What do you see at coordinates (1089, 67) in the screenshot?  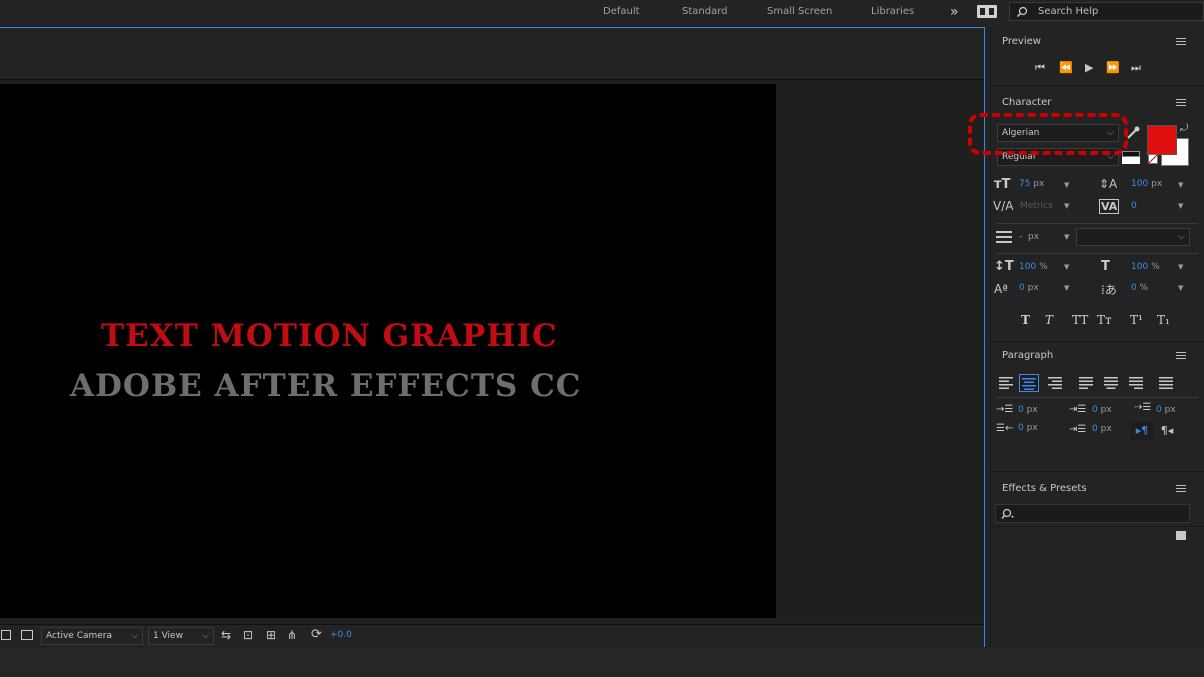 I see `play-icon: ▶` at bounding box center [1089, 67].